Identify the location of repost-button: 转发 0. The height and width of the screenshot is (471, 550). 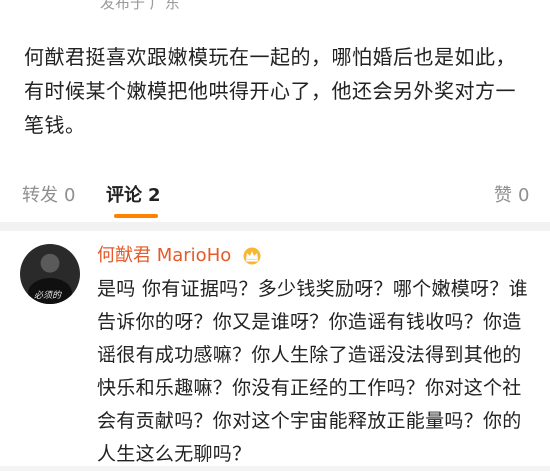
(48, 196).